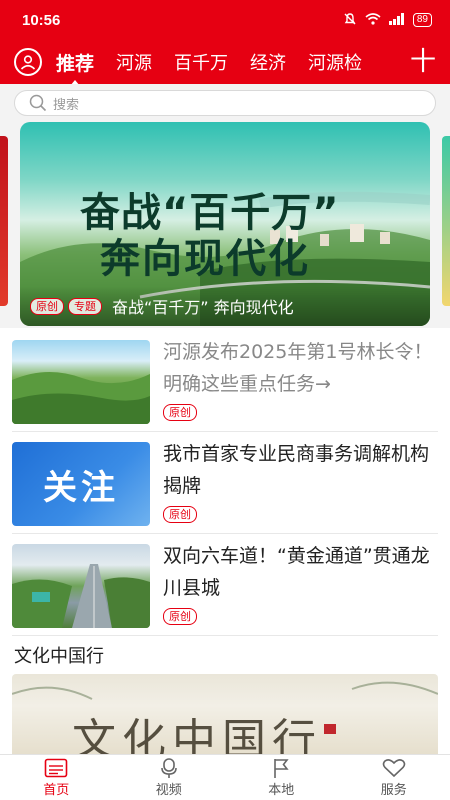  What do you see at coordinates (41, 20) in the screenshot?
I see `status-time: 10:56` at bounding box center [41, 20].